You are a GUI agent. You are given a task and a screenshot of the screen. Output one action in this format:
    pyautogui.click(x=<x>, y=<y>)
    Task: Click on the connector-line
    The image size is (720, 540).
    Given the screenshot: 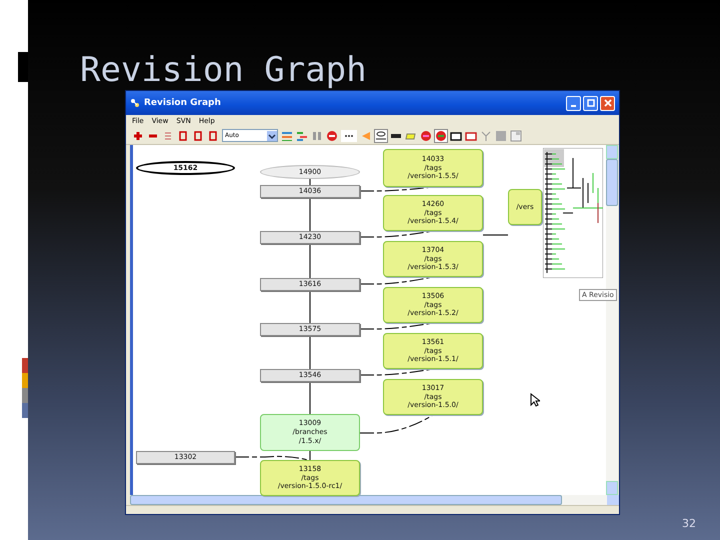 What is the action you would take?
    pyautogui.click(x=495, y=235)
    